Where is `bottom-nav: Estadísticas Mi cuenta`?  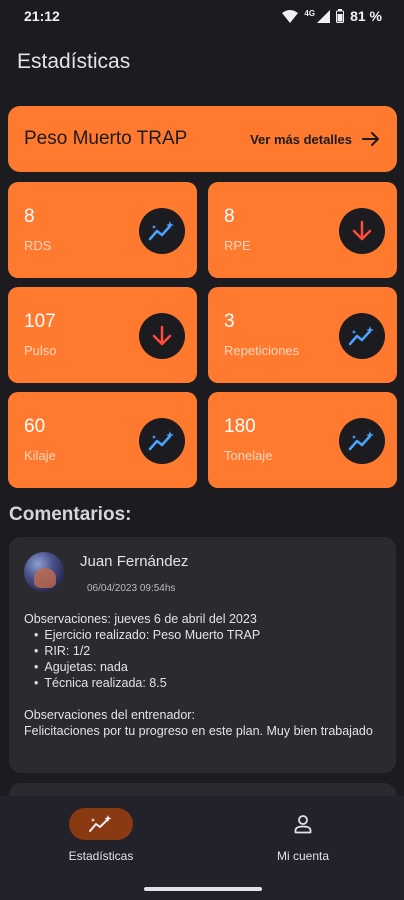
bottom-nav: Estadísticas Mi cuenta is located at coordinates (202, 848).